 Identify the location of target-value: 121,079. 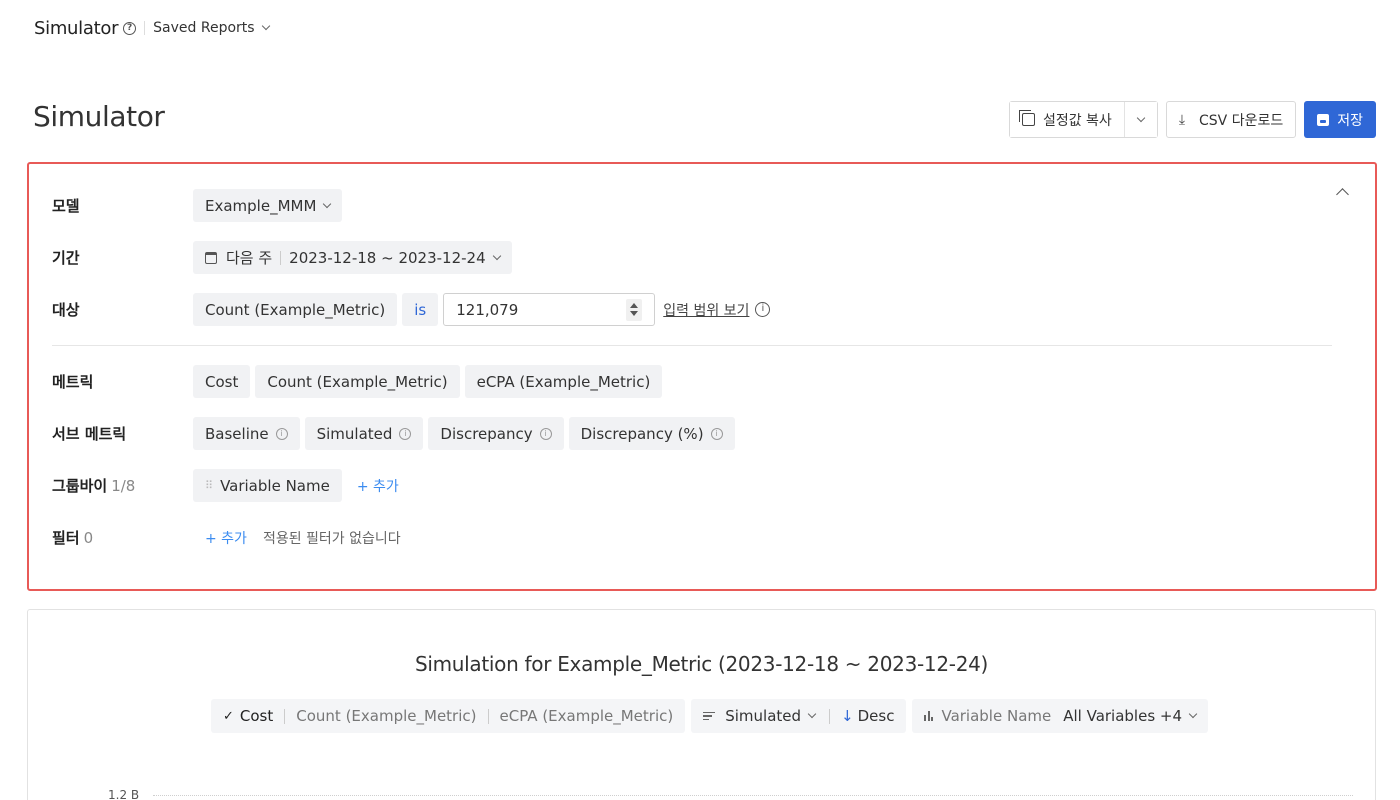
(487, 309).